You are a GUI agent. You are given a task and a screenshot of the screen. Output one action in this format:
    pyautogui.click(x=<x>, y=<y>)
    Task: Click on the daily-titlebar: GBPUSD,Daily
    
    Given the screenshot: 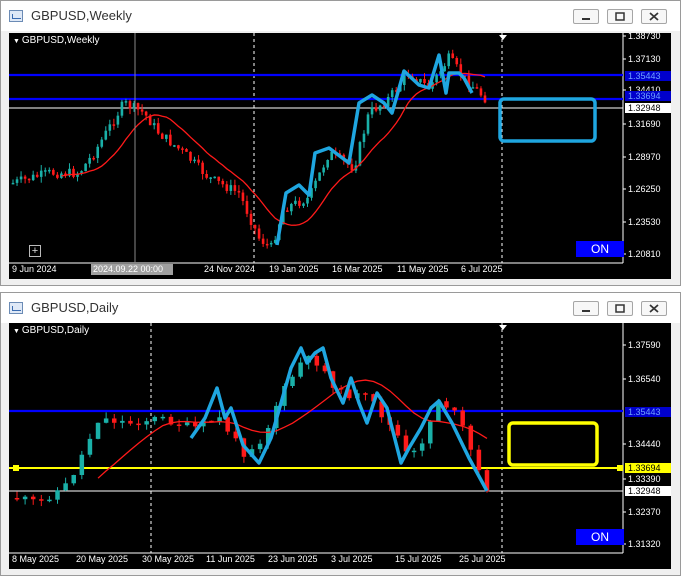 What is the action you would take?
    pyautogui.click(x=340, y=308)
    